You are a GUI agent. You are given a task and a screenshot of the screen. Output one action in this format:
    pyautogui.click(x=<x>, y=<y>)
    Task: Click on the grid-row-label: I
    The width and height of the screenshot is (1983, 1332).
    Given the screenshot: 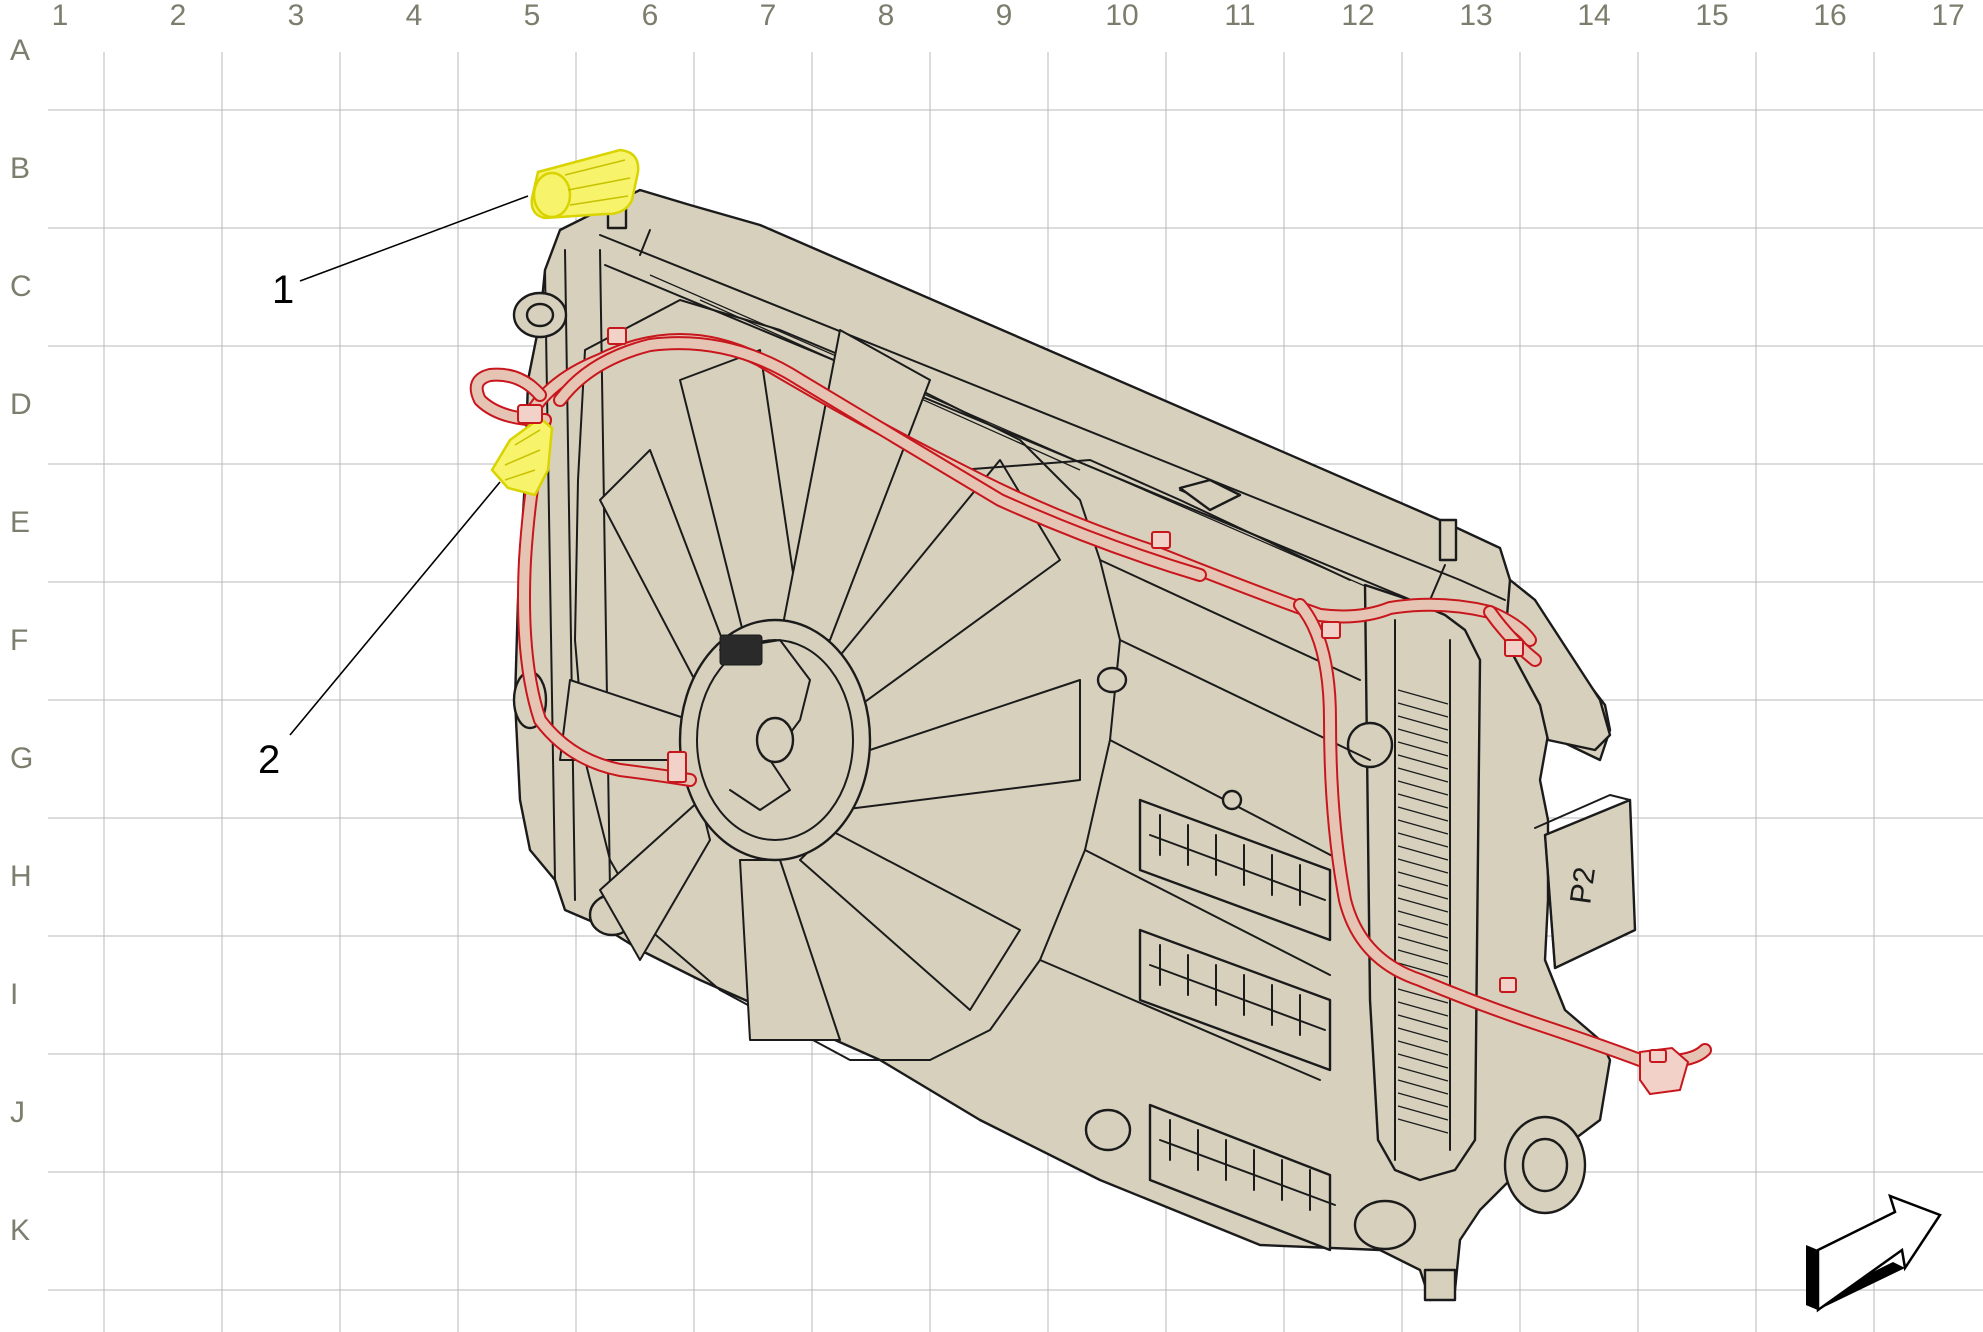 What is the action you would take?
    pyautogui.click(x=14, y=994)
    